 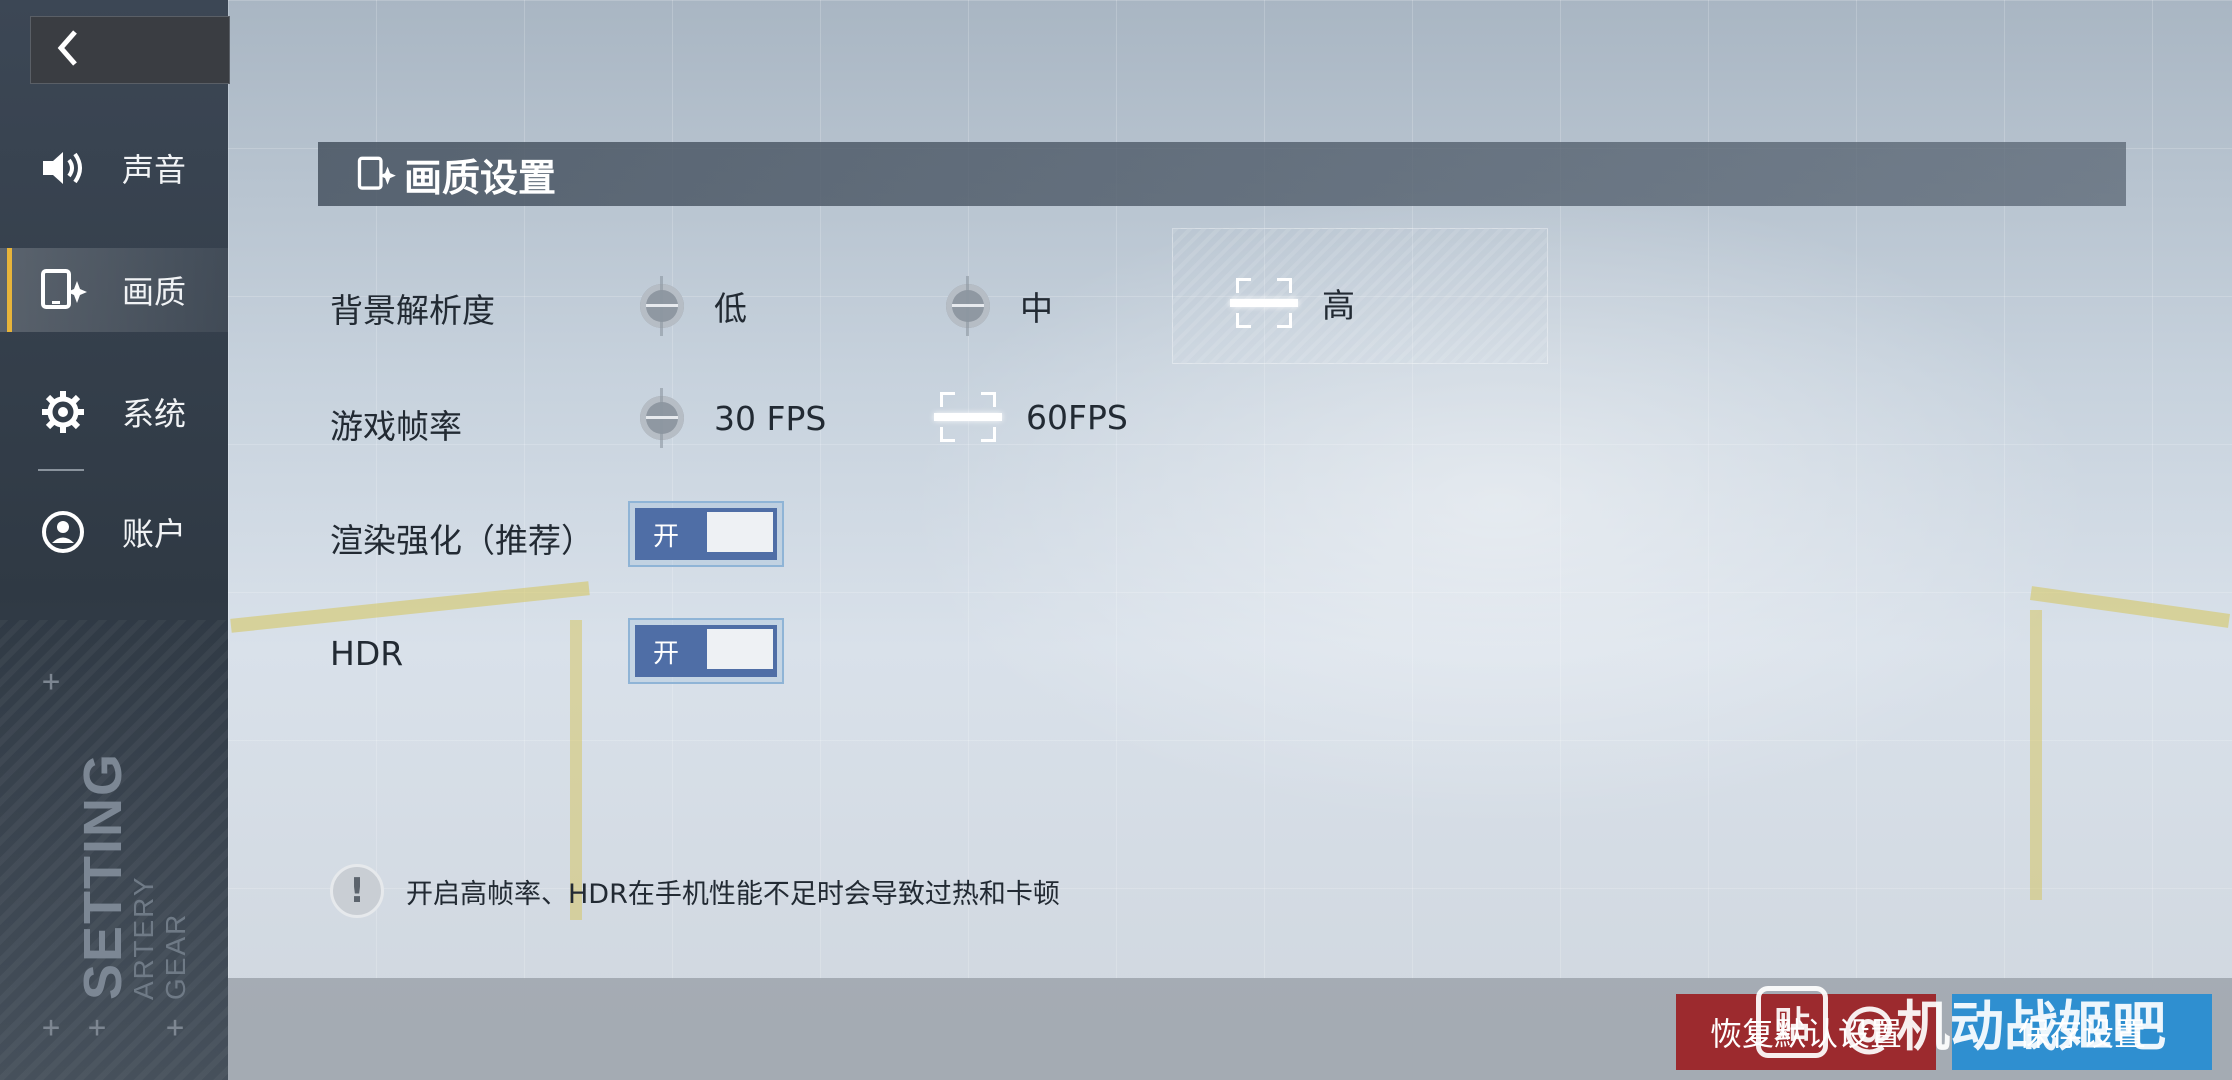 I want to click on fps-option-30: 30 FPS, so click(x=733, y=418).